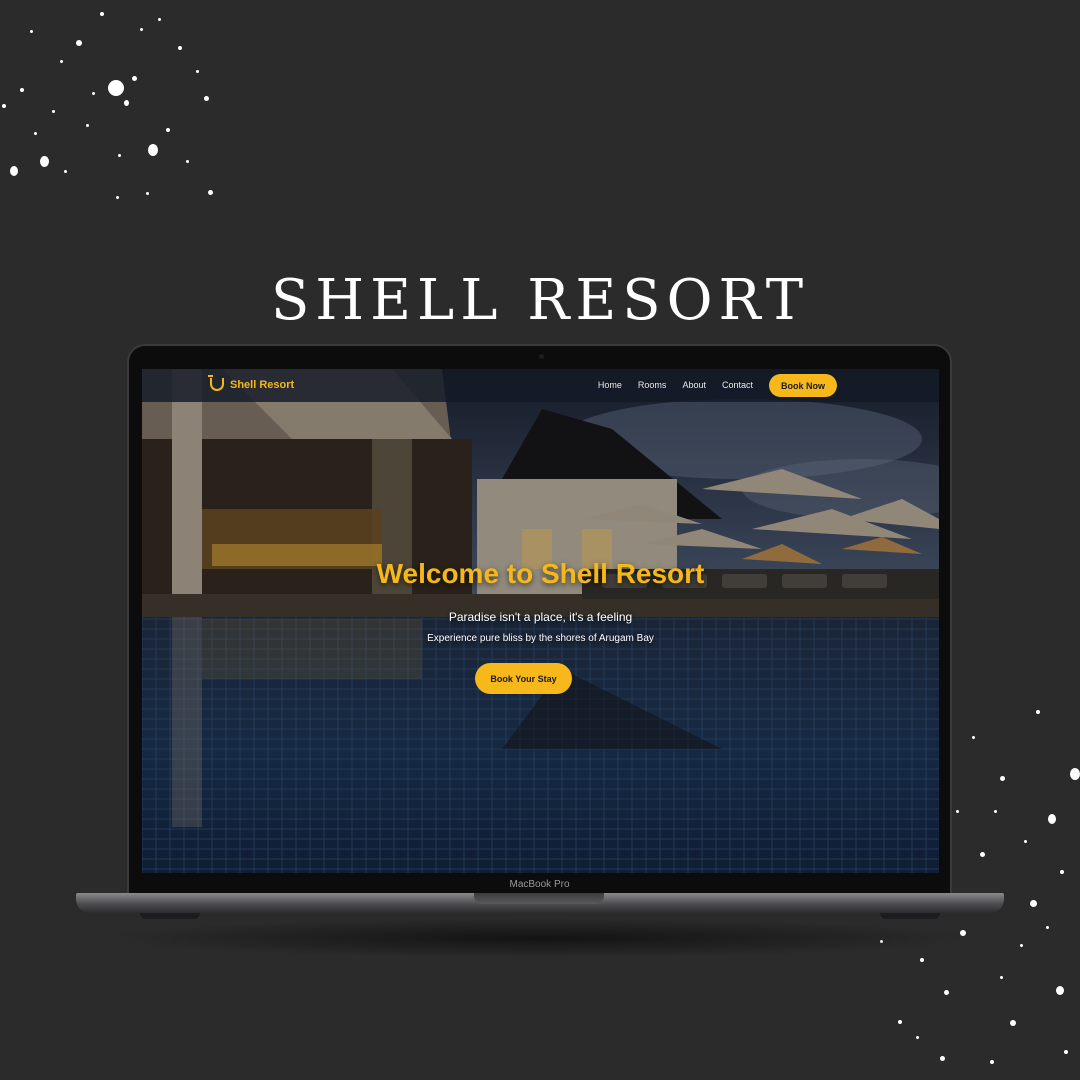 This screenshot has height=1080, width=1080. What do you see at coordinates (803, 385) in the screenshot?
I see `book-now-button: Book Now` at bounding box center [803, 385].